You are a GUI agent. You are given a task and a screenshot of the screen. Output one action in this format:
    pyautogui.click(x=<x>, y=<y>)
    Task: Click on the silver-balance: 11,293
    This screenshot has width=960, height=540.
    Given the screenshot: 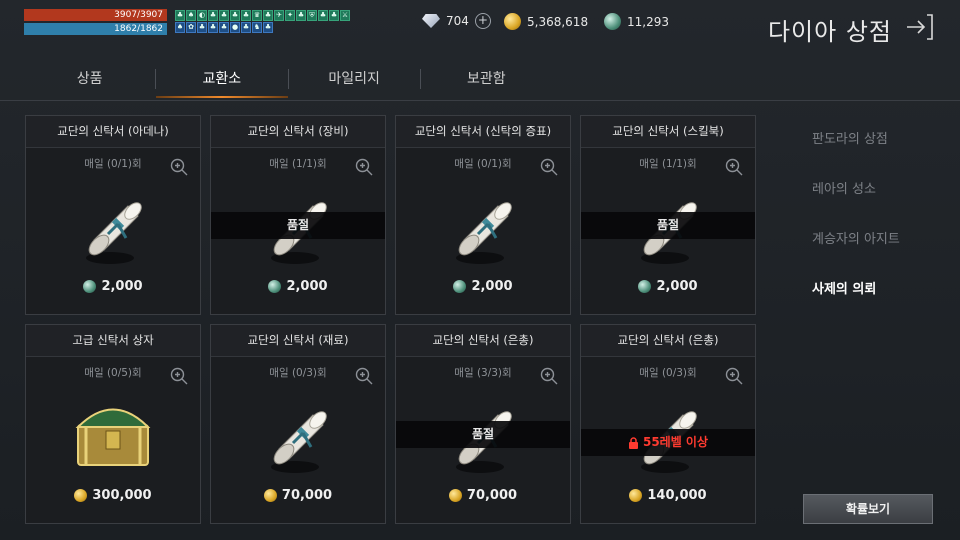 What is the action you would take?
    pyautogui.click(x=636, y=21)
    